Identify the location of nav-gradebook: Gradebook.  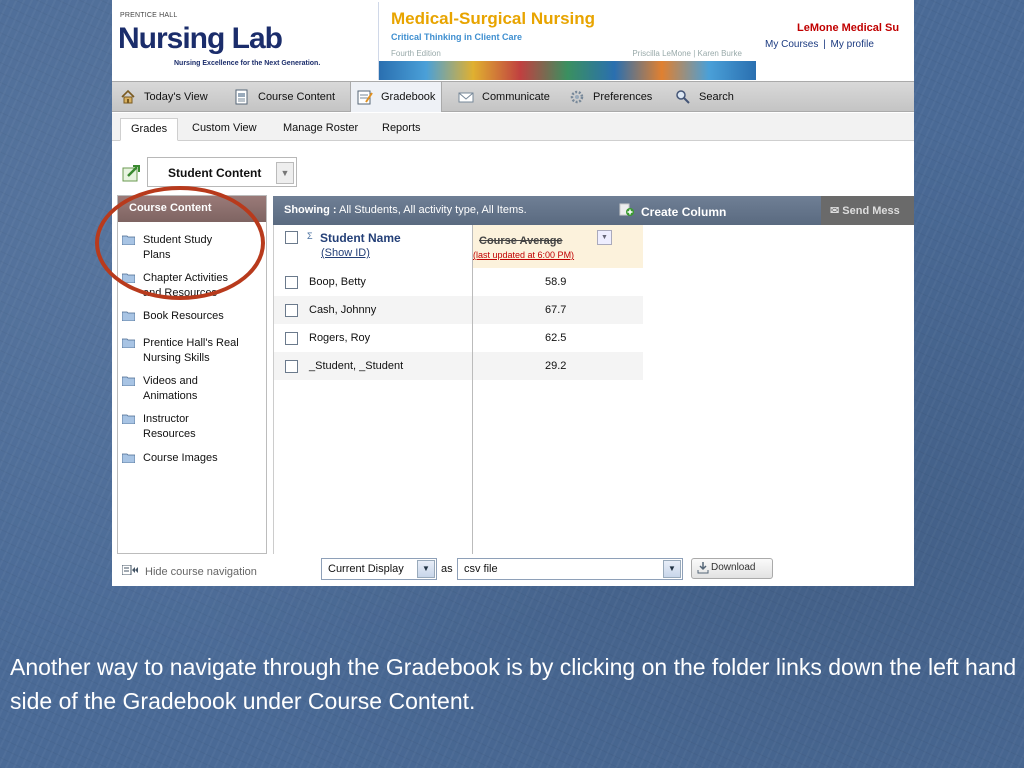
(396, 97).